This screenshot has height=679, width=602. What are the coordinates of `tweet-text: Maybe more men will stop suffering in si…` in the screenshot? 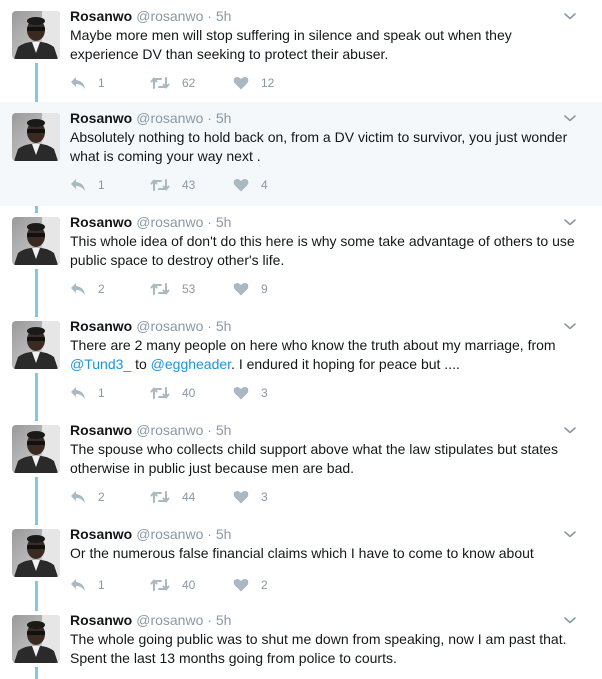 It's located at (325, 45).